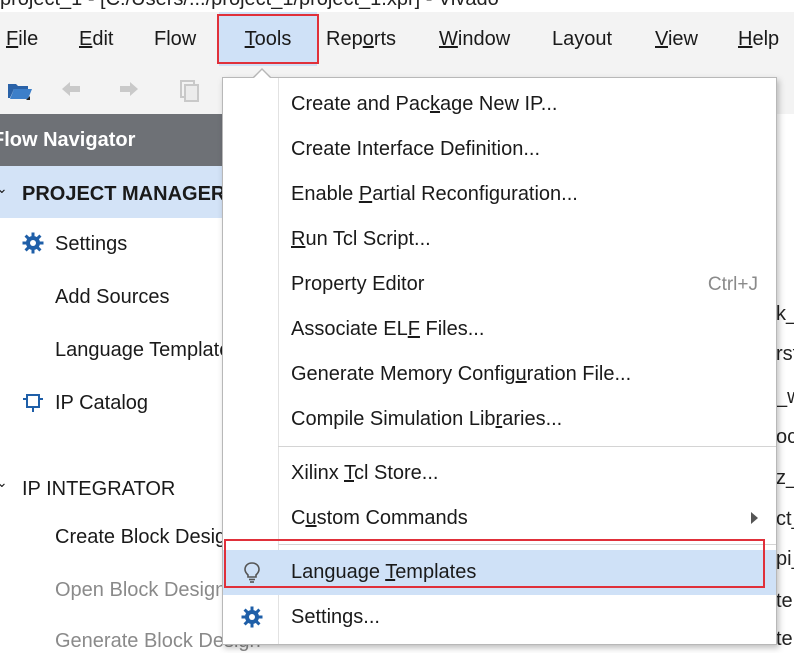 This screenshot has width=794, height=653. What do you see at coordinates (128, 90) in the screenshot?
I see `redo-icon` at bounding box center [128, 90].